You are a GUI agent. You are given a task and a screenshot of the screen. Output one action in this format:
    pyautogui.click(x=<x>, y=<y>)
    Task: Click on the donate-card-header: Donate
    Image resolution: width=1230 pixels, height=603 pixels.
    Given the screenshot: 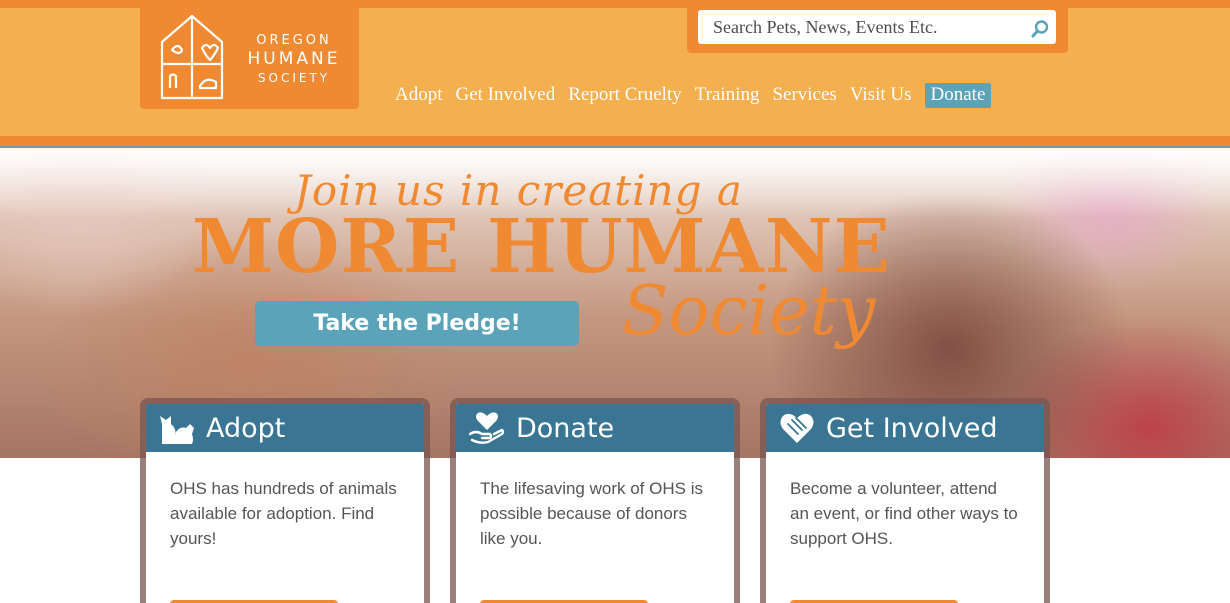 What is the action you would take?
    pyautogui.click(x=595, y=428)
    